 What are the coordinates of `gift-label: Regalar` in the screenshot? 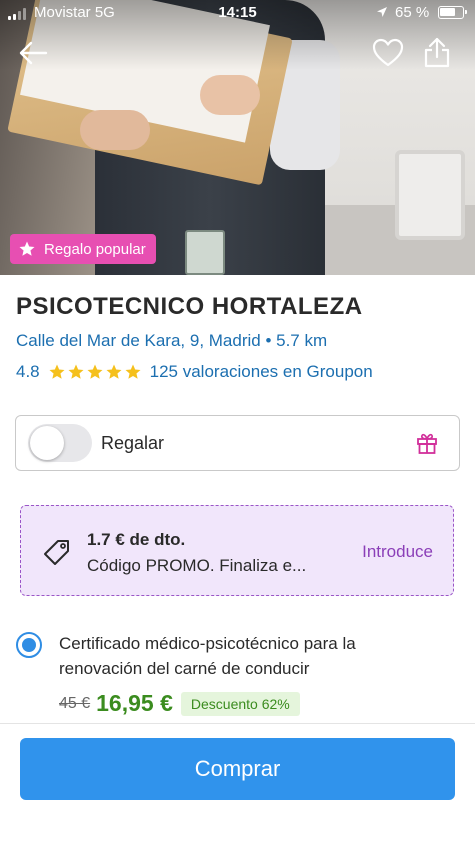 It's located at (133, 443).